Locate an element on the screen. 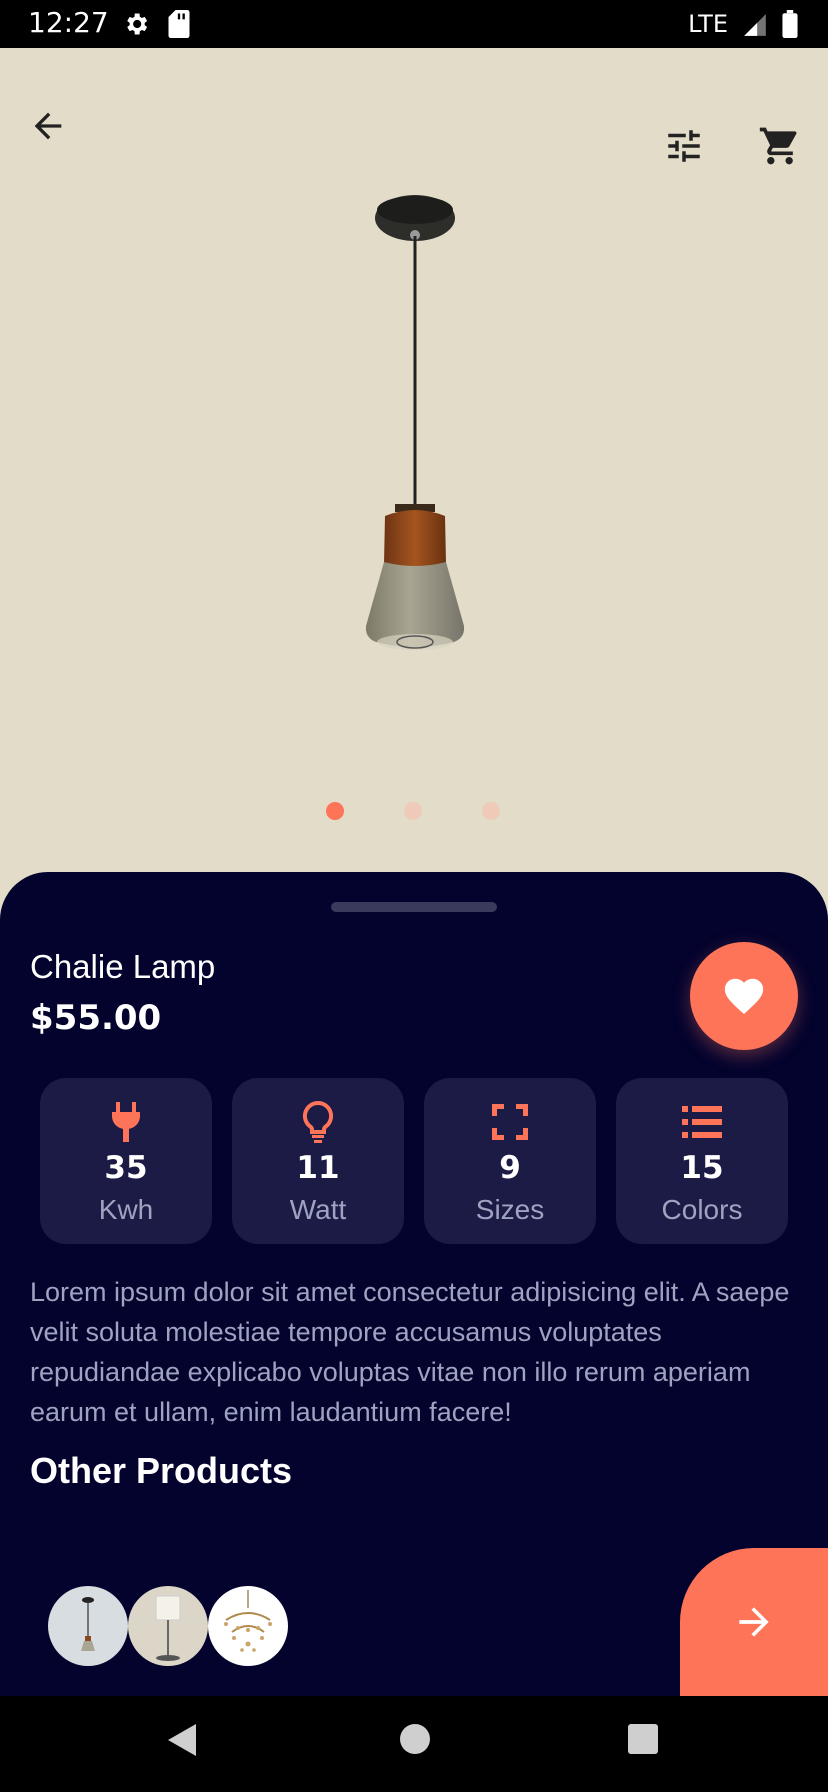  pendant-lamp-thumbnail is located at coordinates (88, 1624).